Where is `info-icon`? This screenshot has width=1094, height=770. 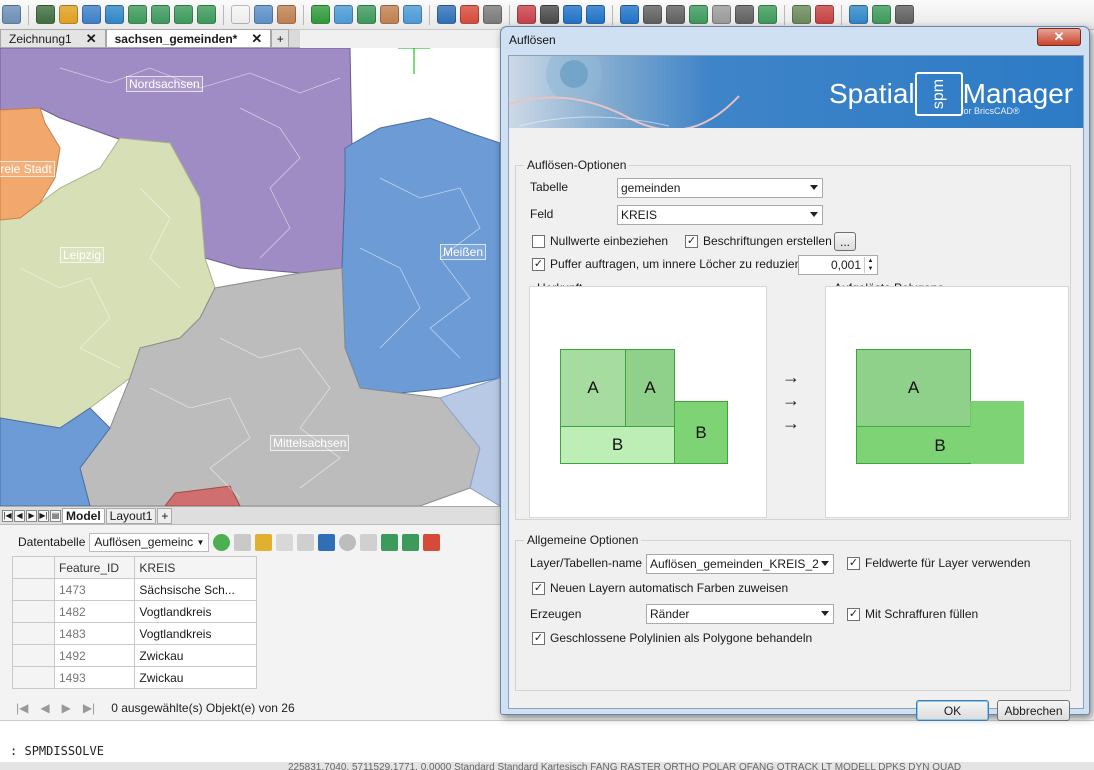
info-icon is located at coordinates (629, 14).